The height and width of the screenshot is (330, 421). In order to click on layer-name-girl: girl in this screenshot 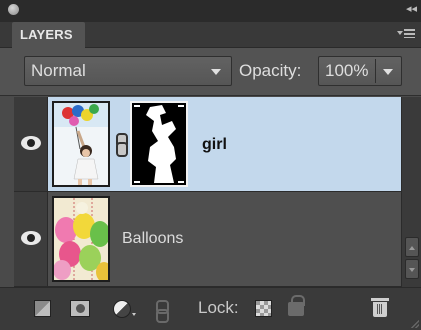, I will do `click(214, 145)`.